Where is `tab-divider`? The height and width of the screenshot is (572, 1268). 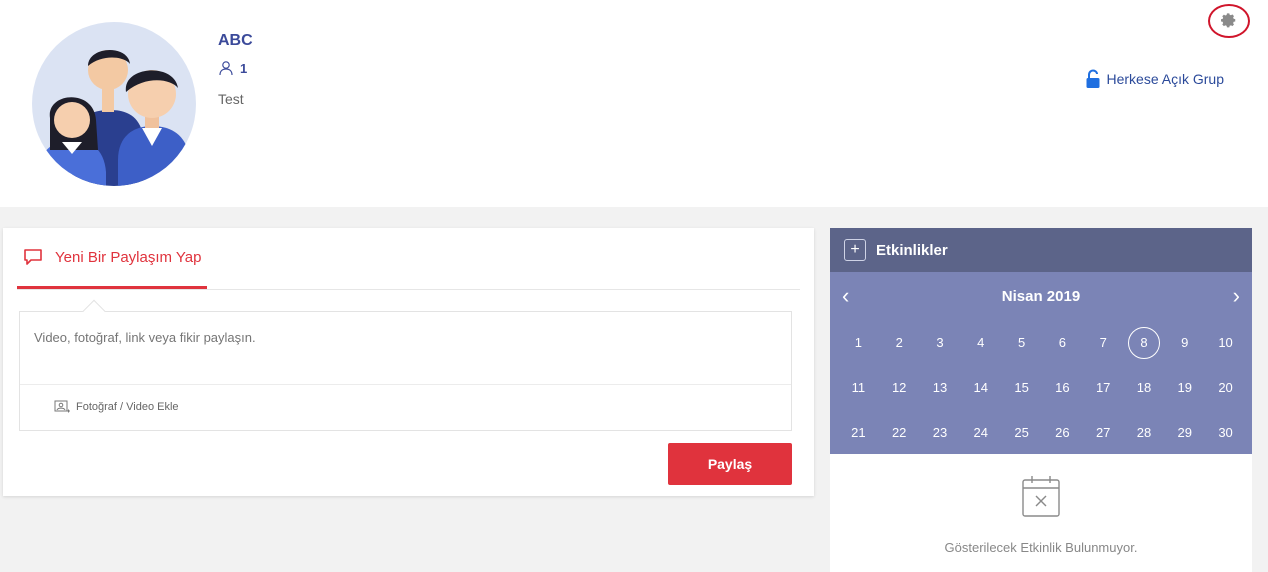
tab-divider is located at coordinates (408, 289).